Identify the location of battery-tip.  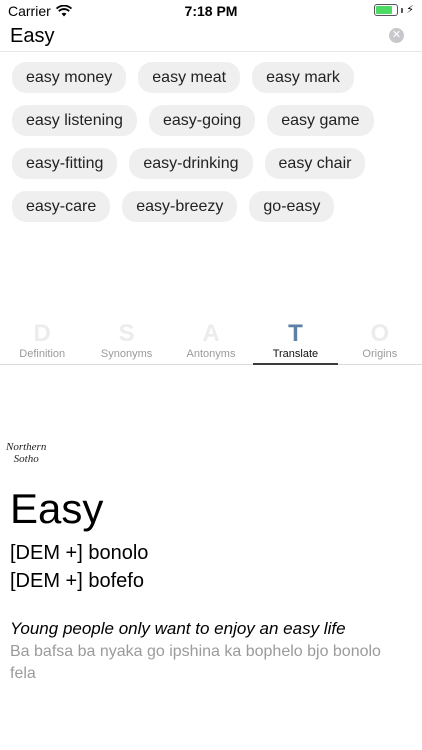
(402, 10).